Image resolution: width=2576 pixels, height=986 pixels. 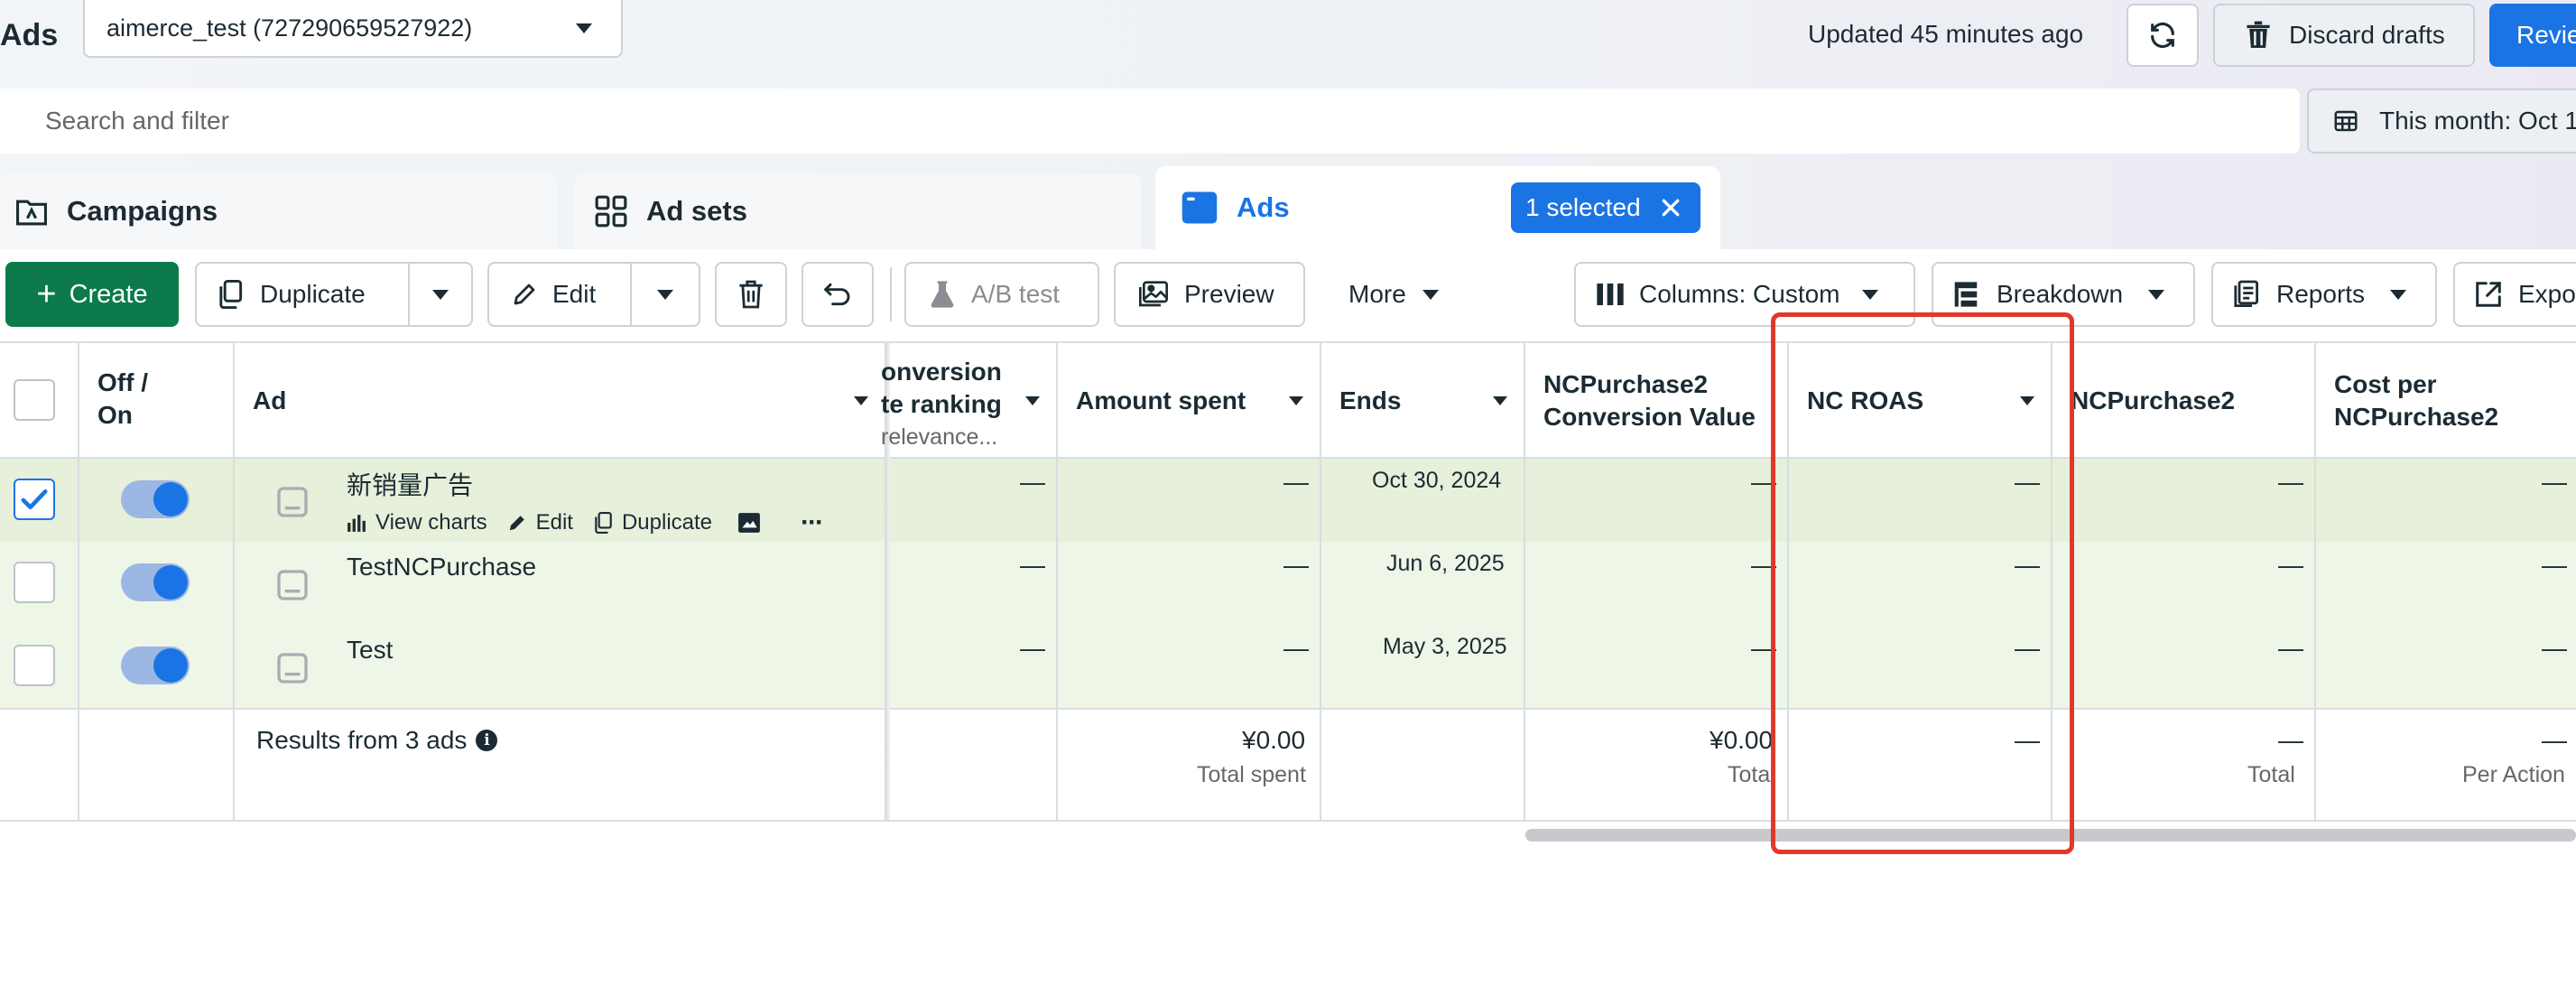 I want to click on duplicate-icon, so click(x=604, y=523).